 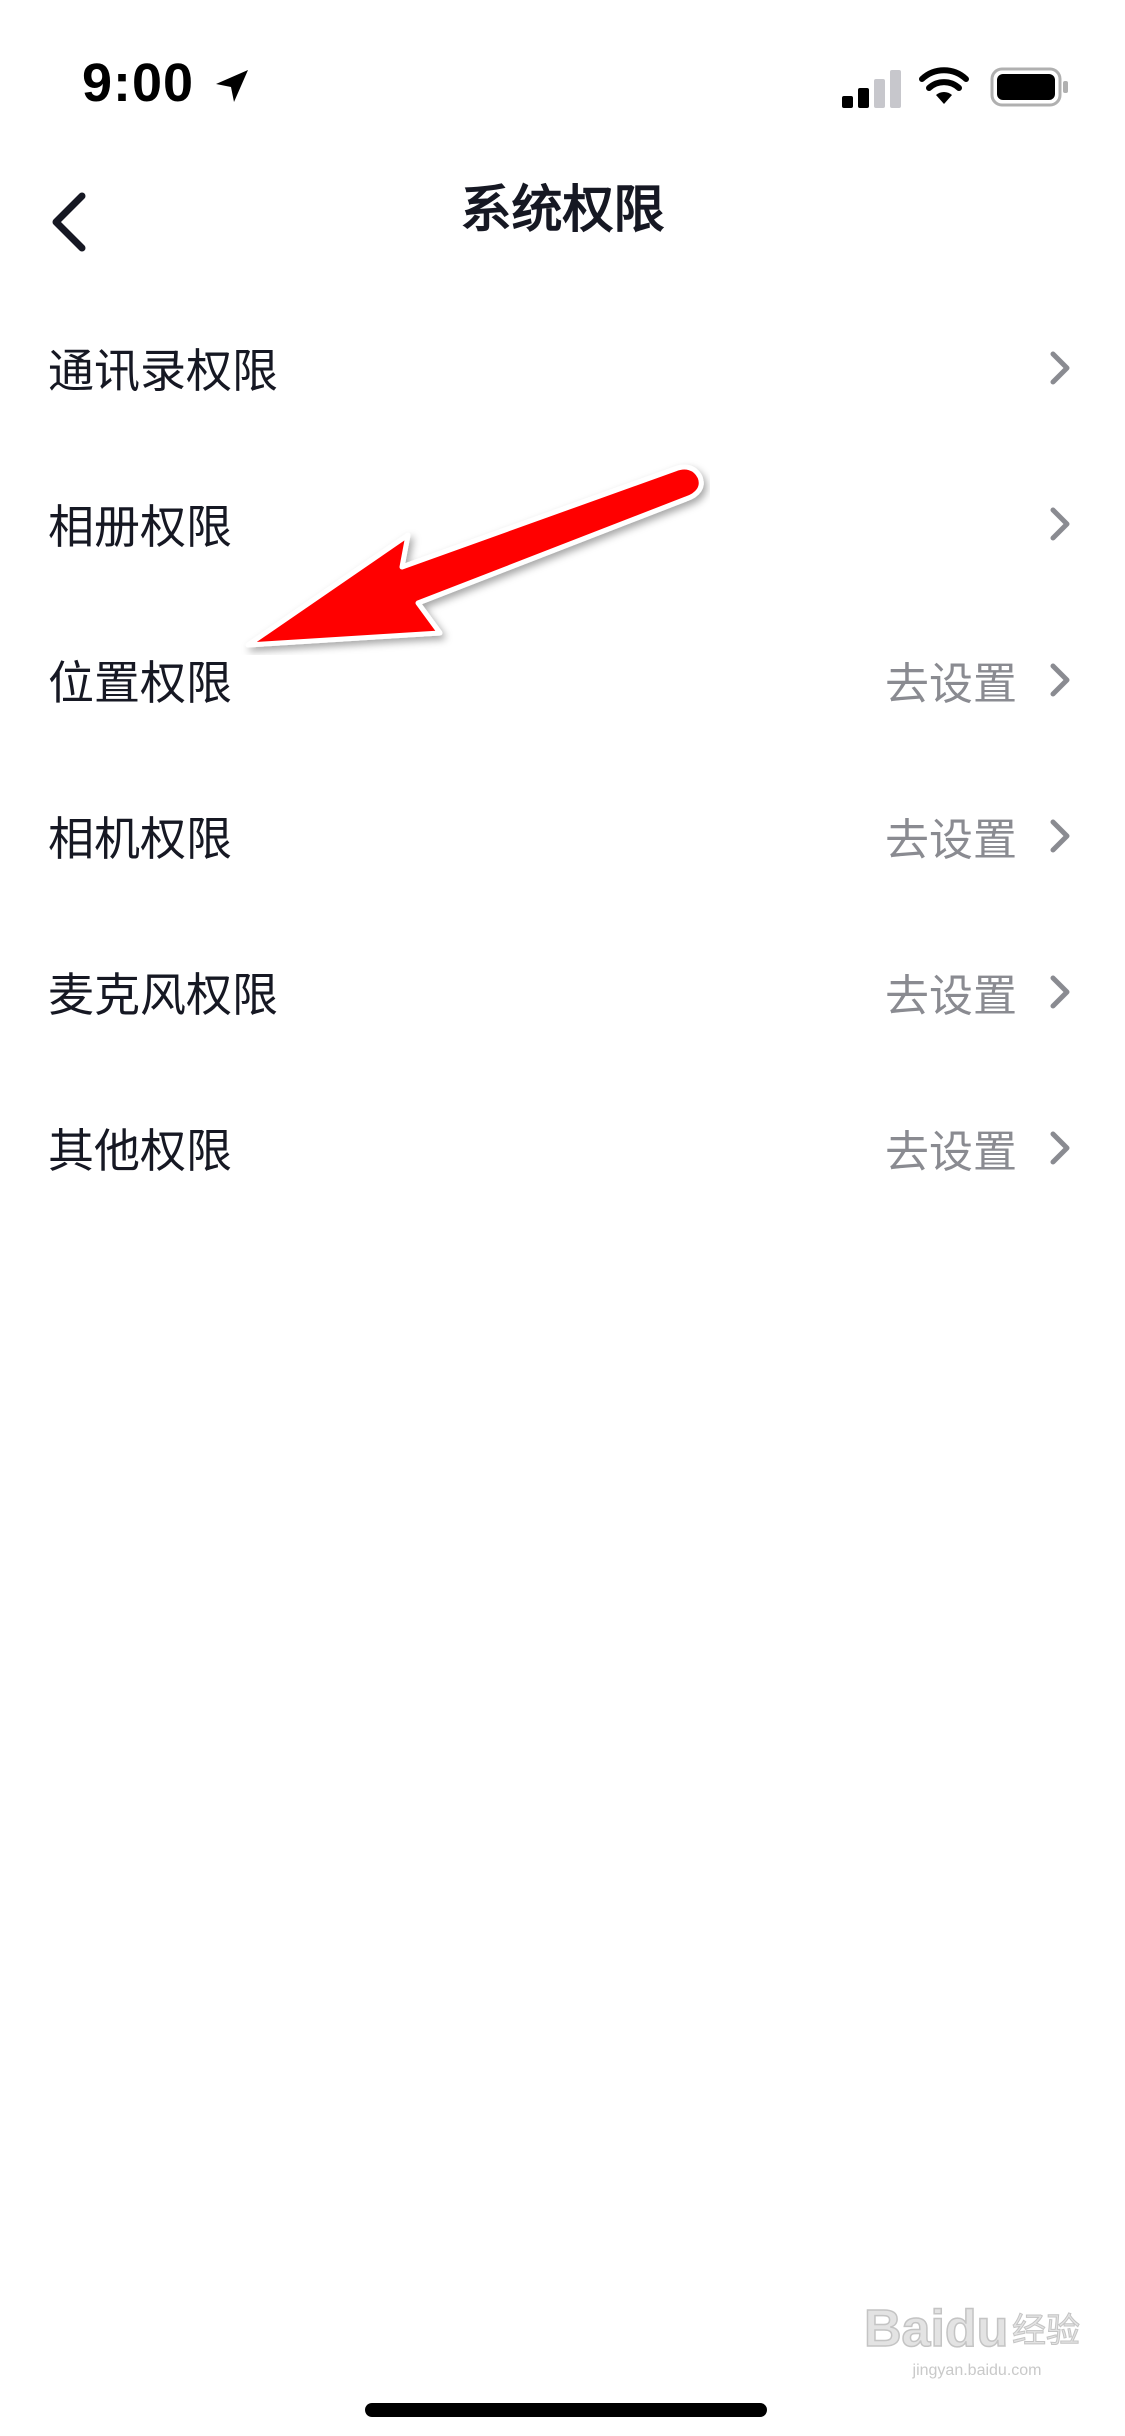 I want to click on status-bar: 9:00, so click(x=562, y=75).